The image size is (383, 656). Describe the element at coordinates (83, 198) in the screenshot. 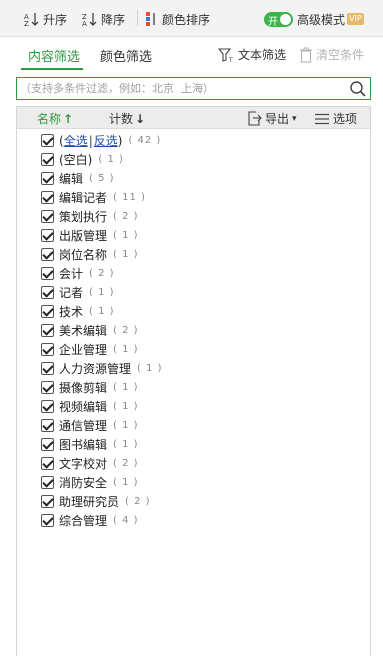

I see `item-label: 编辑记者` at that location.